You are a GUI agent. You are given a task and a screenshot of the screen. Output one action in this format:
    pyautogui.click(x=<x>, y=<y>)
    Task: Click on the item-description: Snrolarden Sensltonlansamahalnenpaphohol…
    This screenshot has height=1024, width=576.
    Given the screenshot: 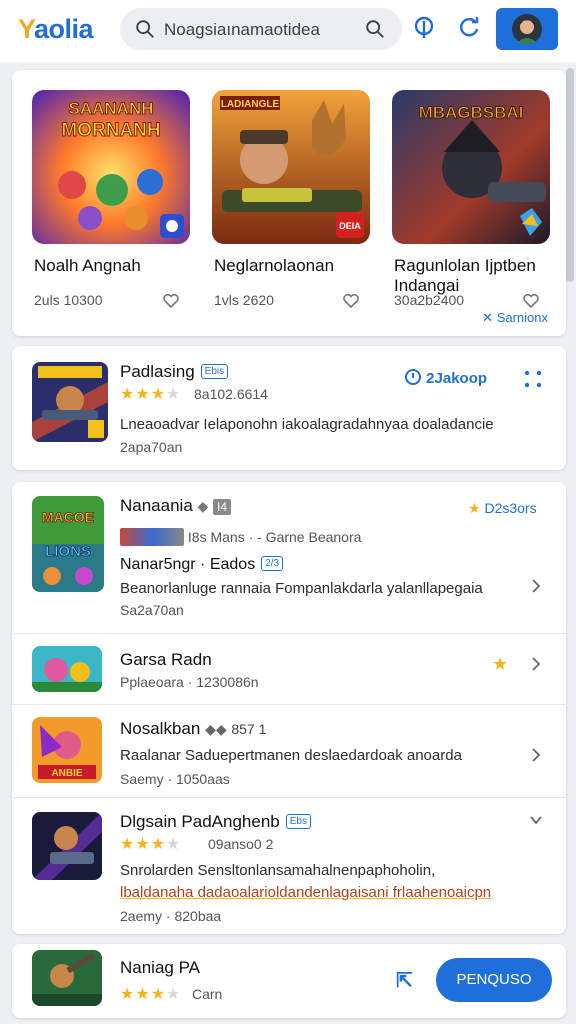 What is the action you would take?
    pyautogui.click(x=278, y=870)
    